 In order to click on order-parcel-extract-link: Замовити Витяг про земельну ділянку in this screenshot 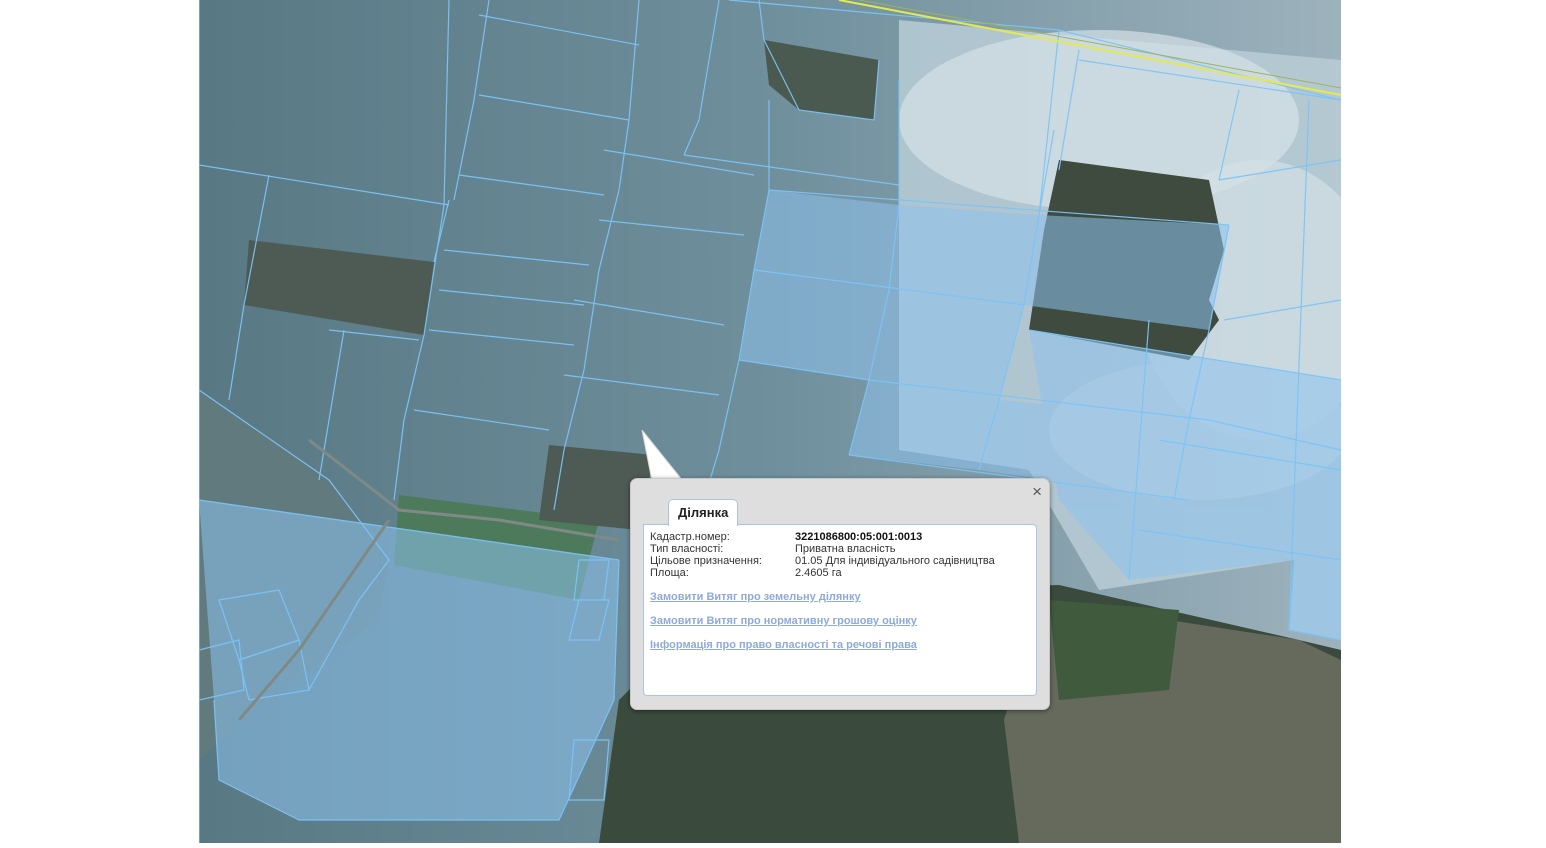, I will do `click(783, 597)`.